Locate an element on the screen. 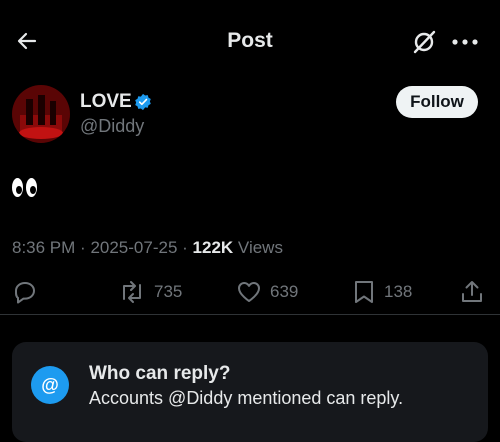 The height and width of the screenshot is (442, 500). back-button is located at coordinates (27, 41).